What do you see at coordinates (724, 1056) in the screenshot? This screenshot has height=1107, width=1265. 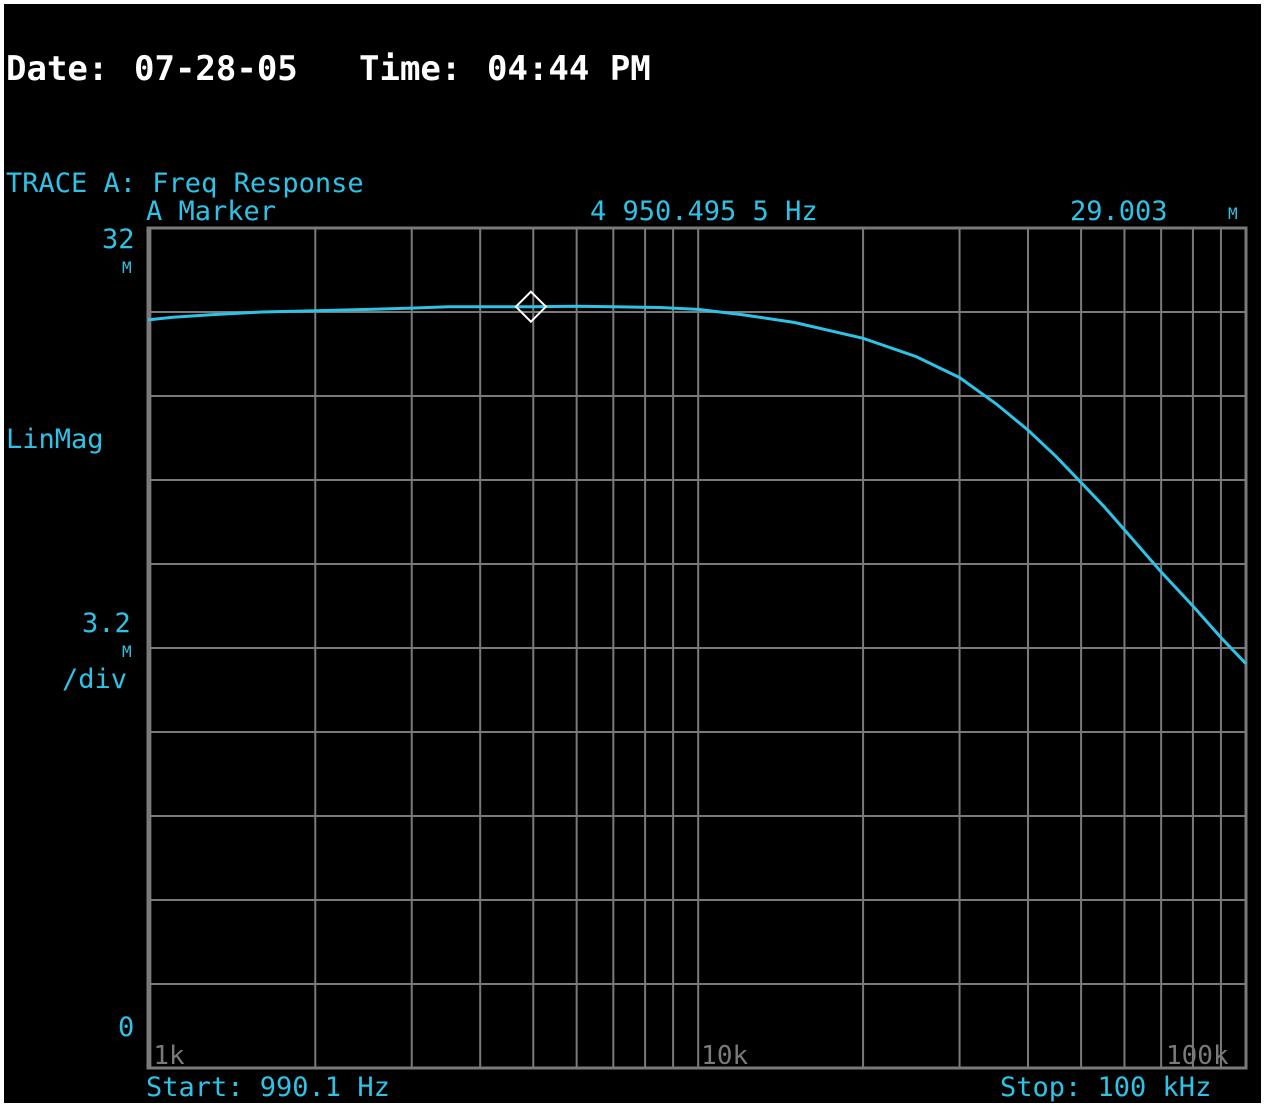 I see `x-tick-label: 10k` at bounding box center [724, 1056].